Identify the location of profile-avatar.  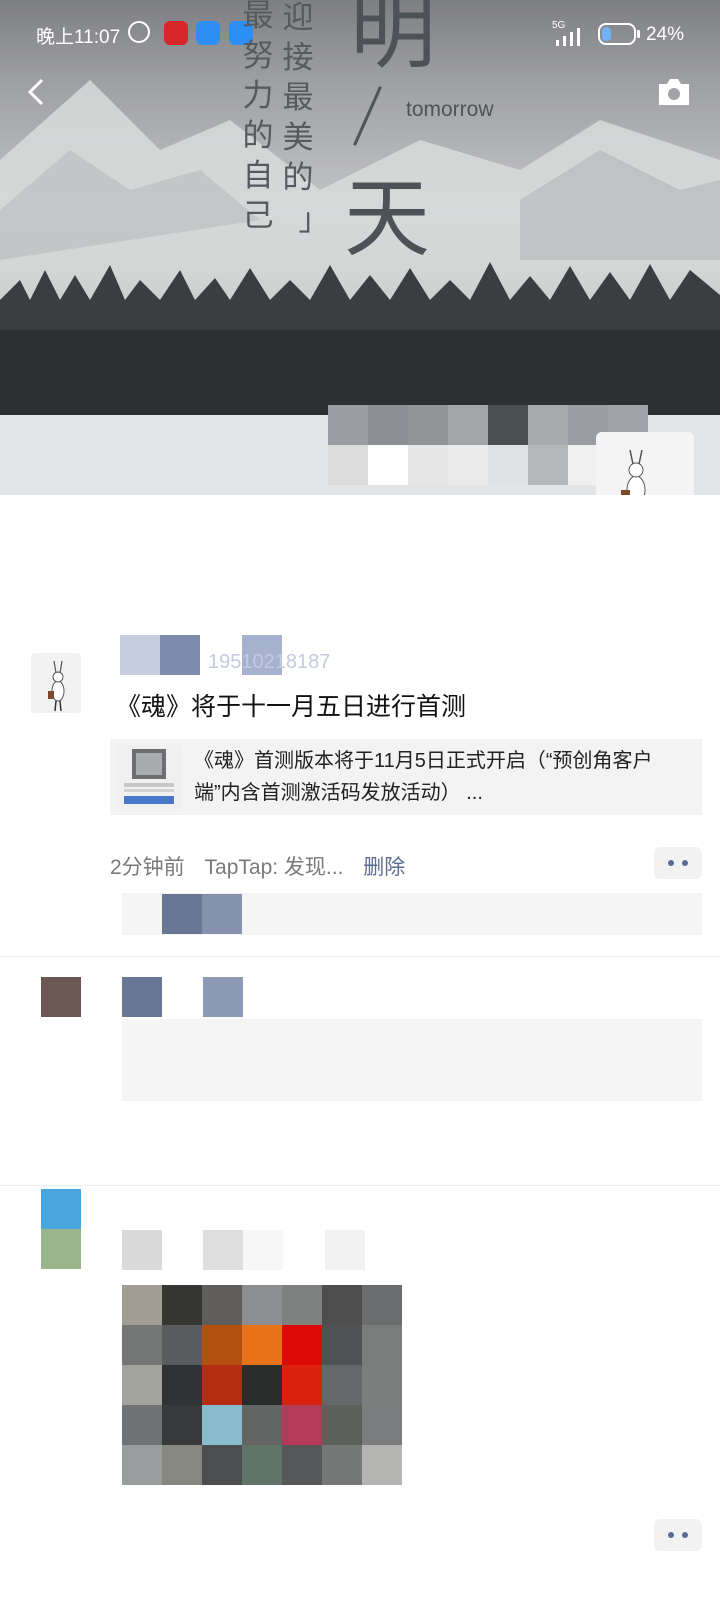
(645, 463).